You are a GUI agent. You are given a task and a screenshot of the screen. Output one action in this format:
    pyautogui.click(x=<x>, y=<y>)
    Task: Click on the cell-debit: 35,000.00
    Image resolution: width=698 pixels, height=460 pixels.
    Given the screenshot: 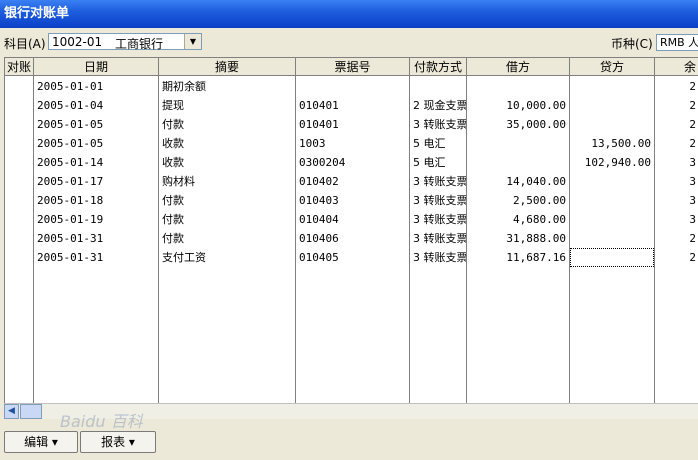 What is the action you would take?
    pyautogui.click(x=518, y=124)
    